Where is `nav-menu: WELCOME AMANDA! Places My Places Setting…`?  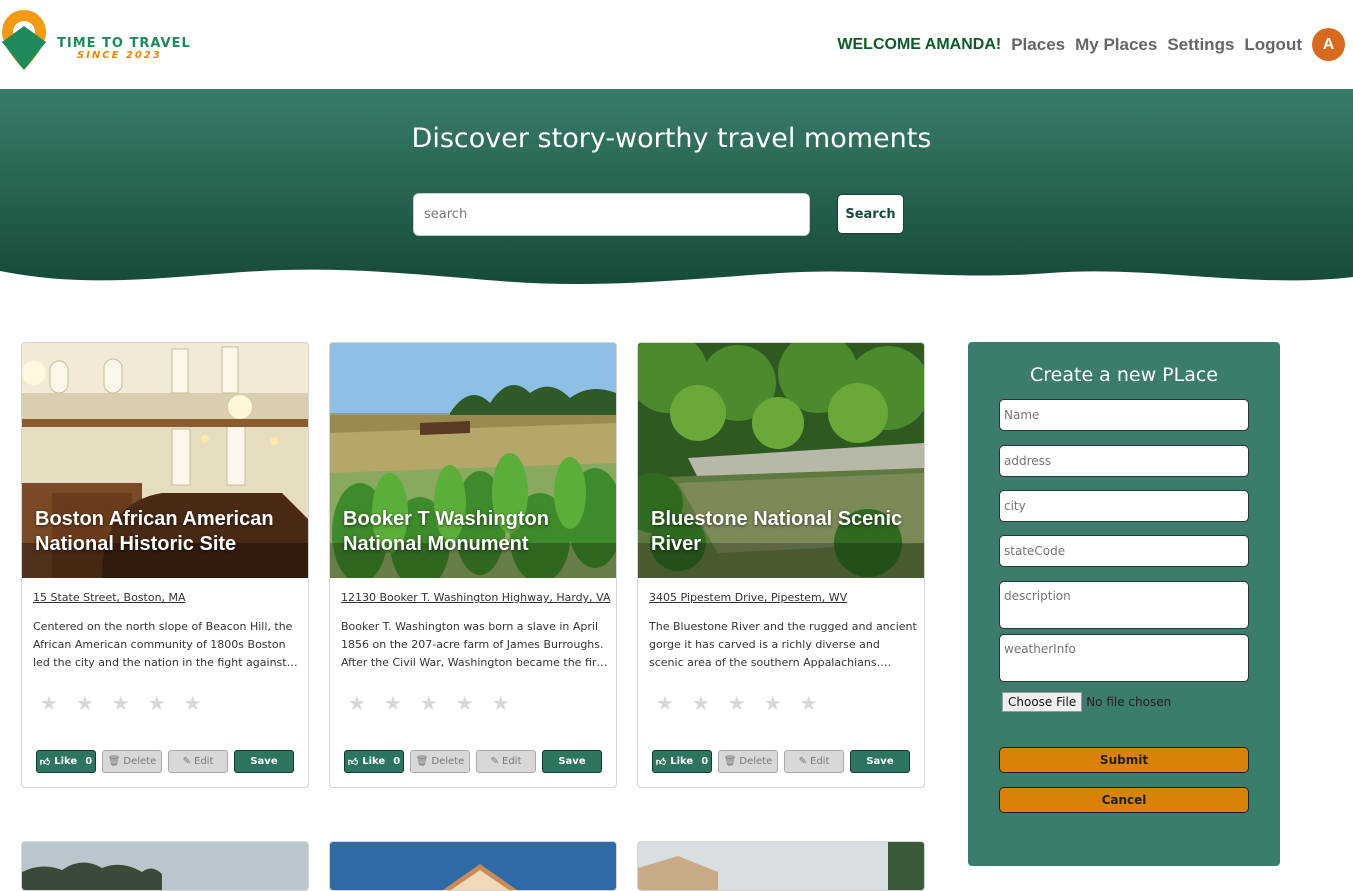 nav-menu: WELCOME AMANDA! Places My Places Setting… is located at coordinates (1091, 44).